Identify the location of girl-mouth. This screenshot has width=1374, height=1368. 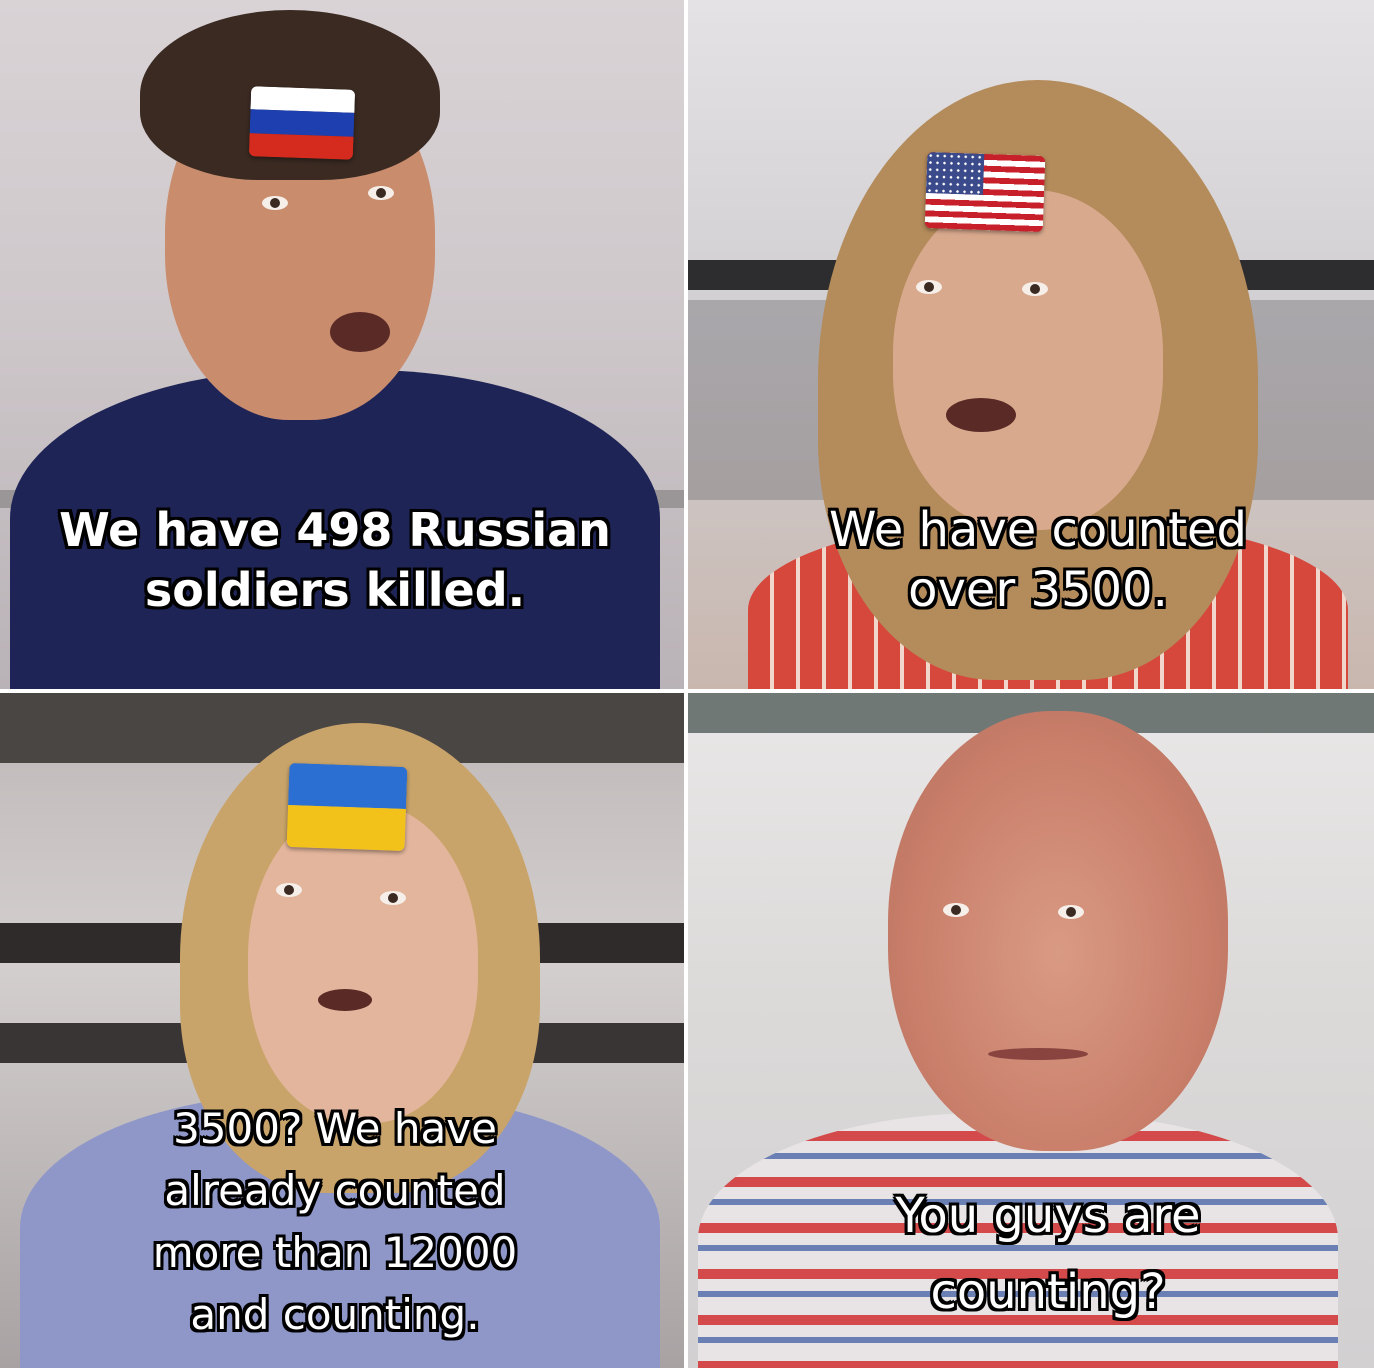
(345, 1000).